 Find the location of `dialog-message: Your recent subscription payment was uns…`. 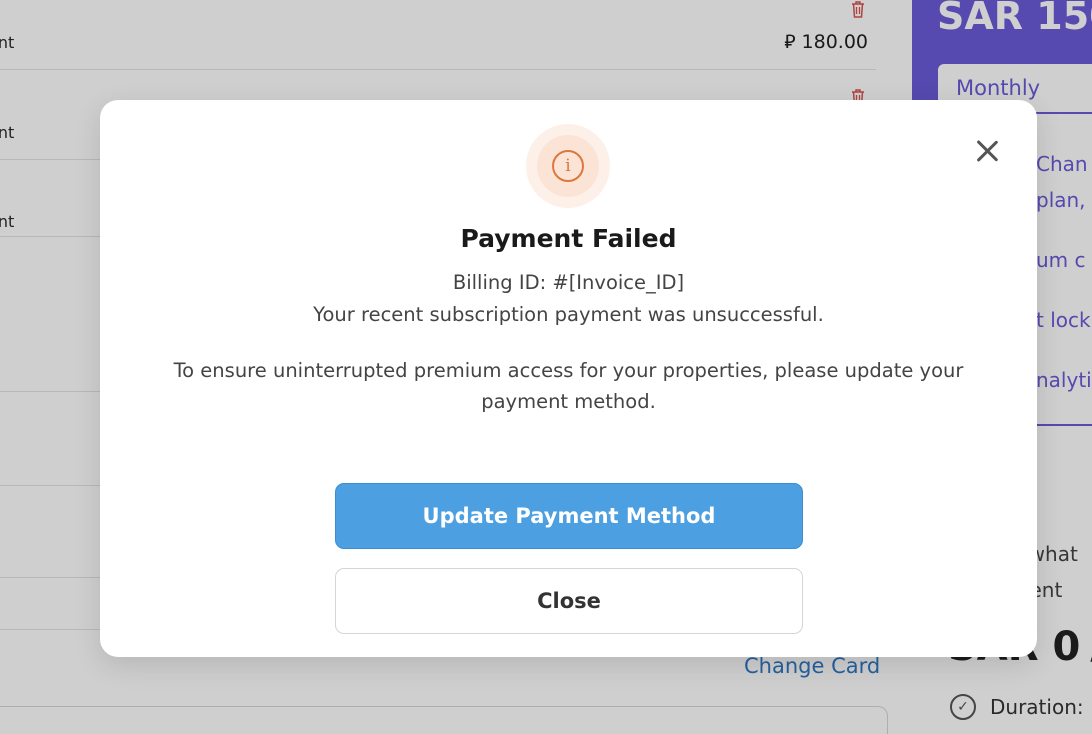

dialog-message: Your recent subscription payment was uns… is located at coordinates (568, 314).